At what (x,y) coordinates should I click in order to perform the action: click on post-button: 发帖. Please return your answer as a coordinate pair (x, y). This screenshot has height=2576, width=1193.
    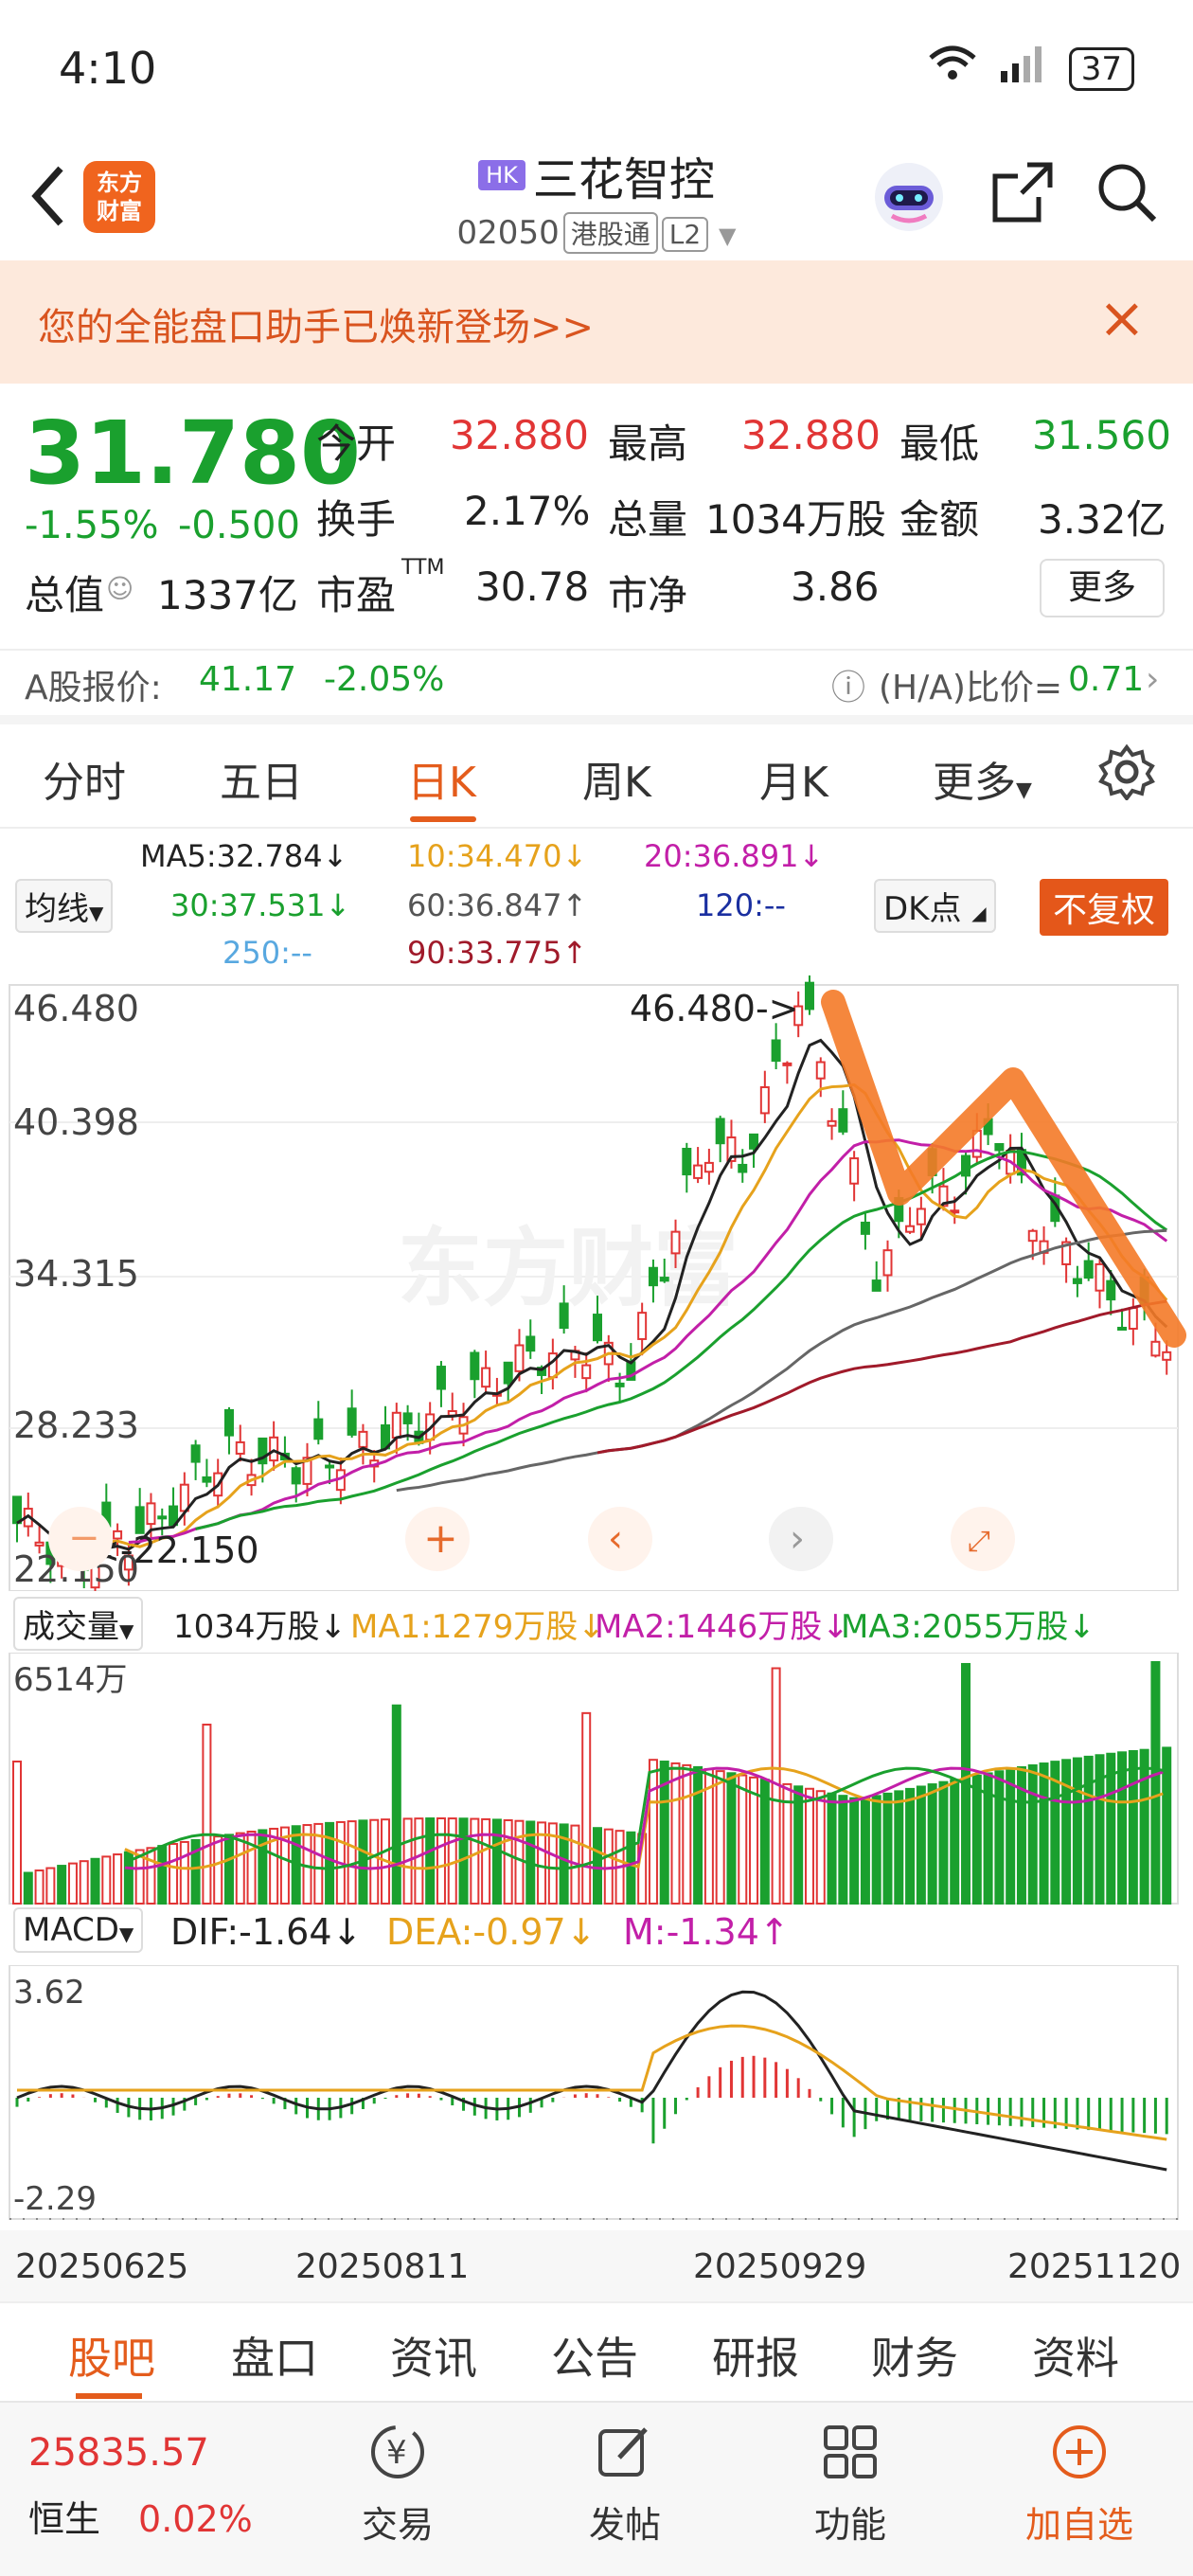
    Looking at the image, I should click on (625, 2485).